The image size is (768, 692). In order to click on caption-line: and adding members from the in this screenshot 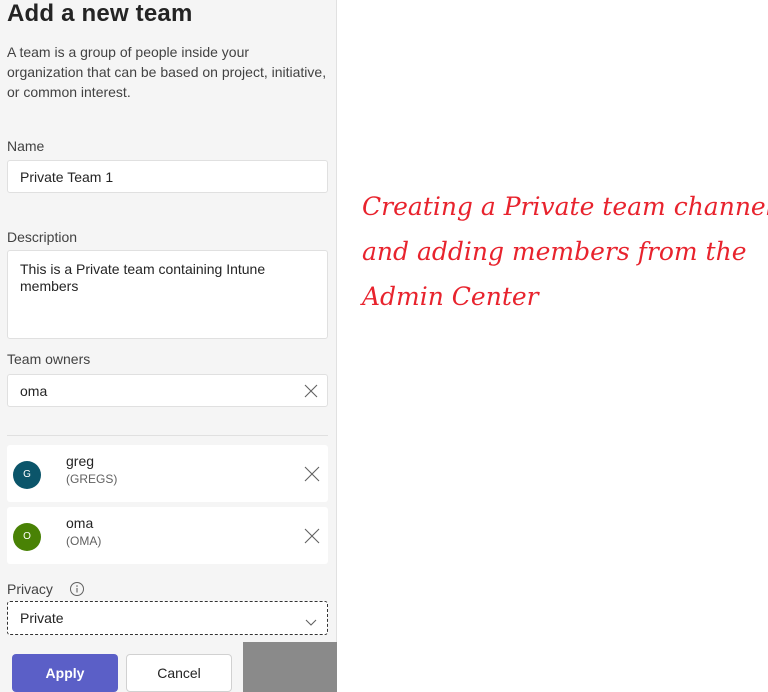, I will do `click(554, 251)`.